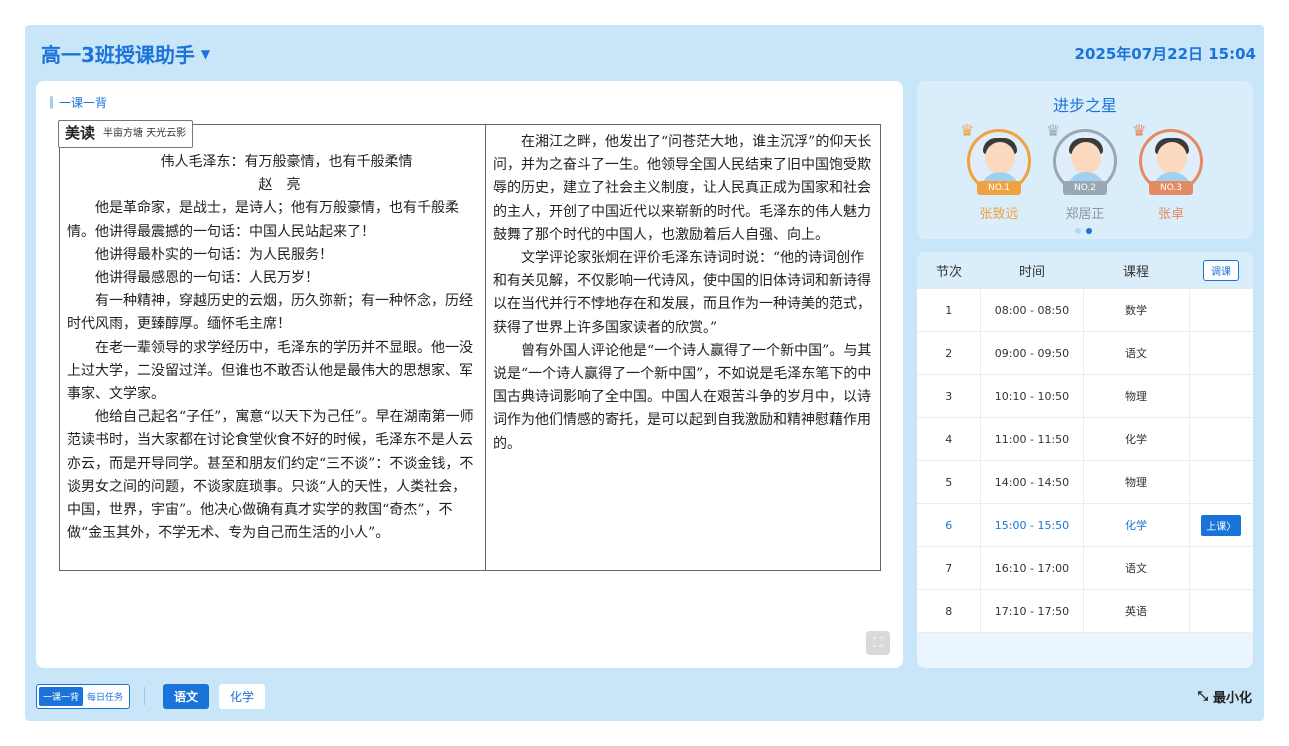 This screenshot has width=1289, height=746. Describe the element at coordinates (999, 214) in the screenshot. I see `star-name: 张致远` at that location.